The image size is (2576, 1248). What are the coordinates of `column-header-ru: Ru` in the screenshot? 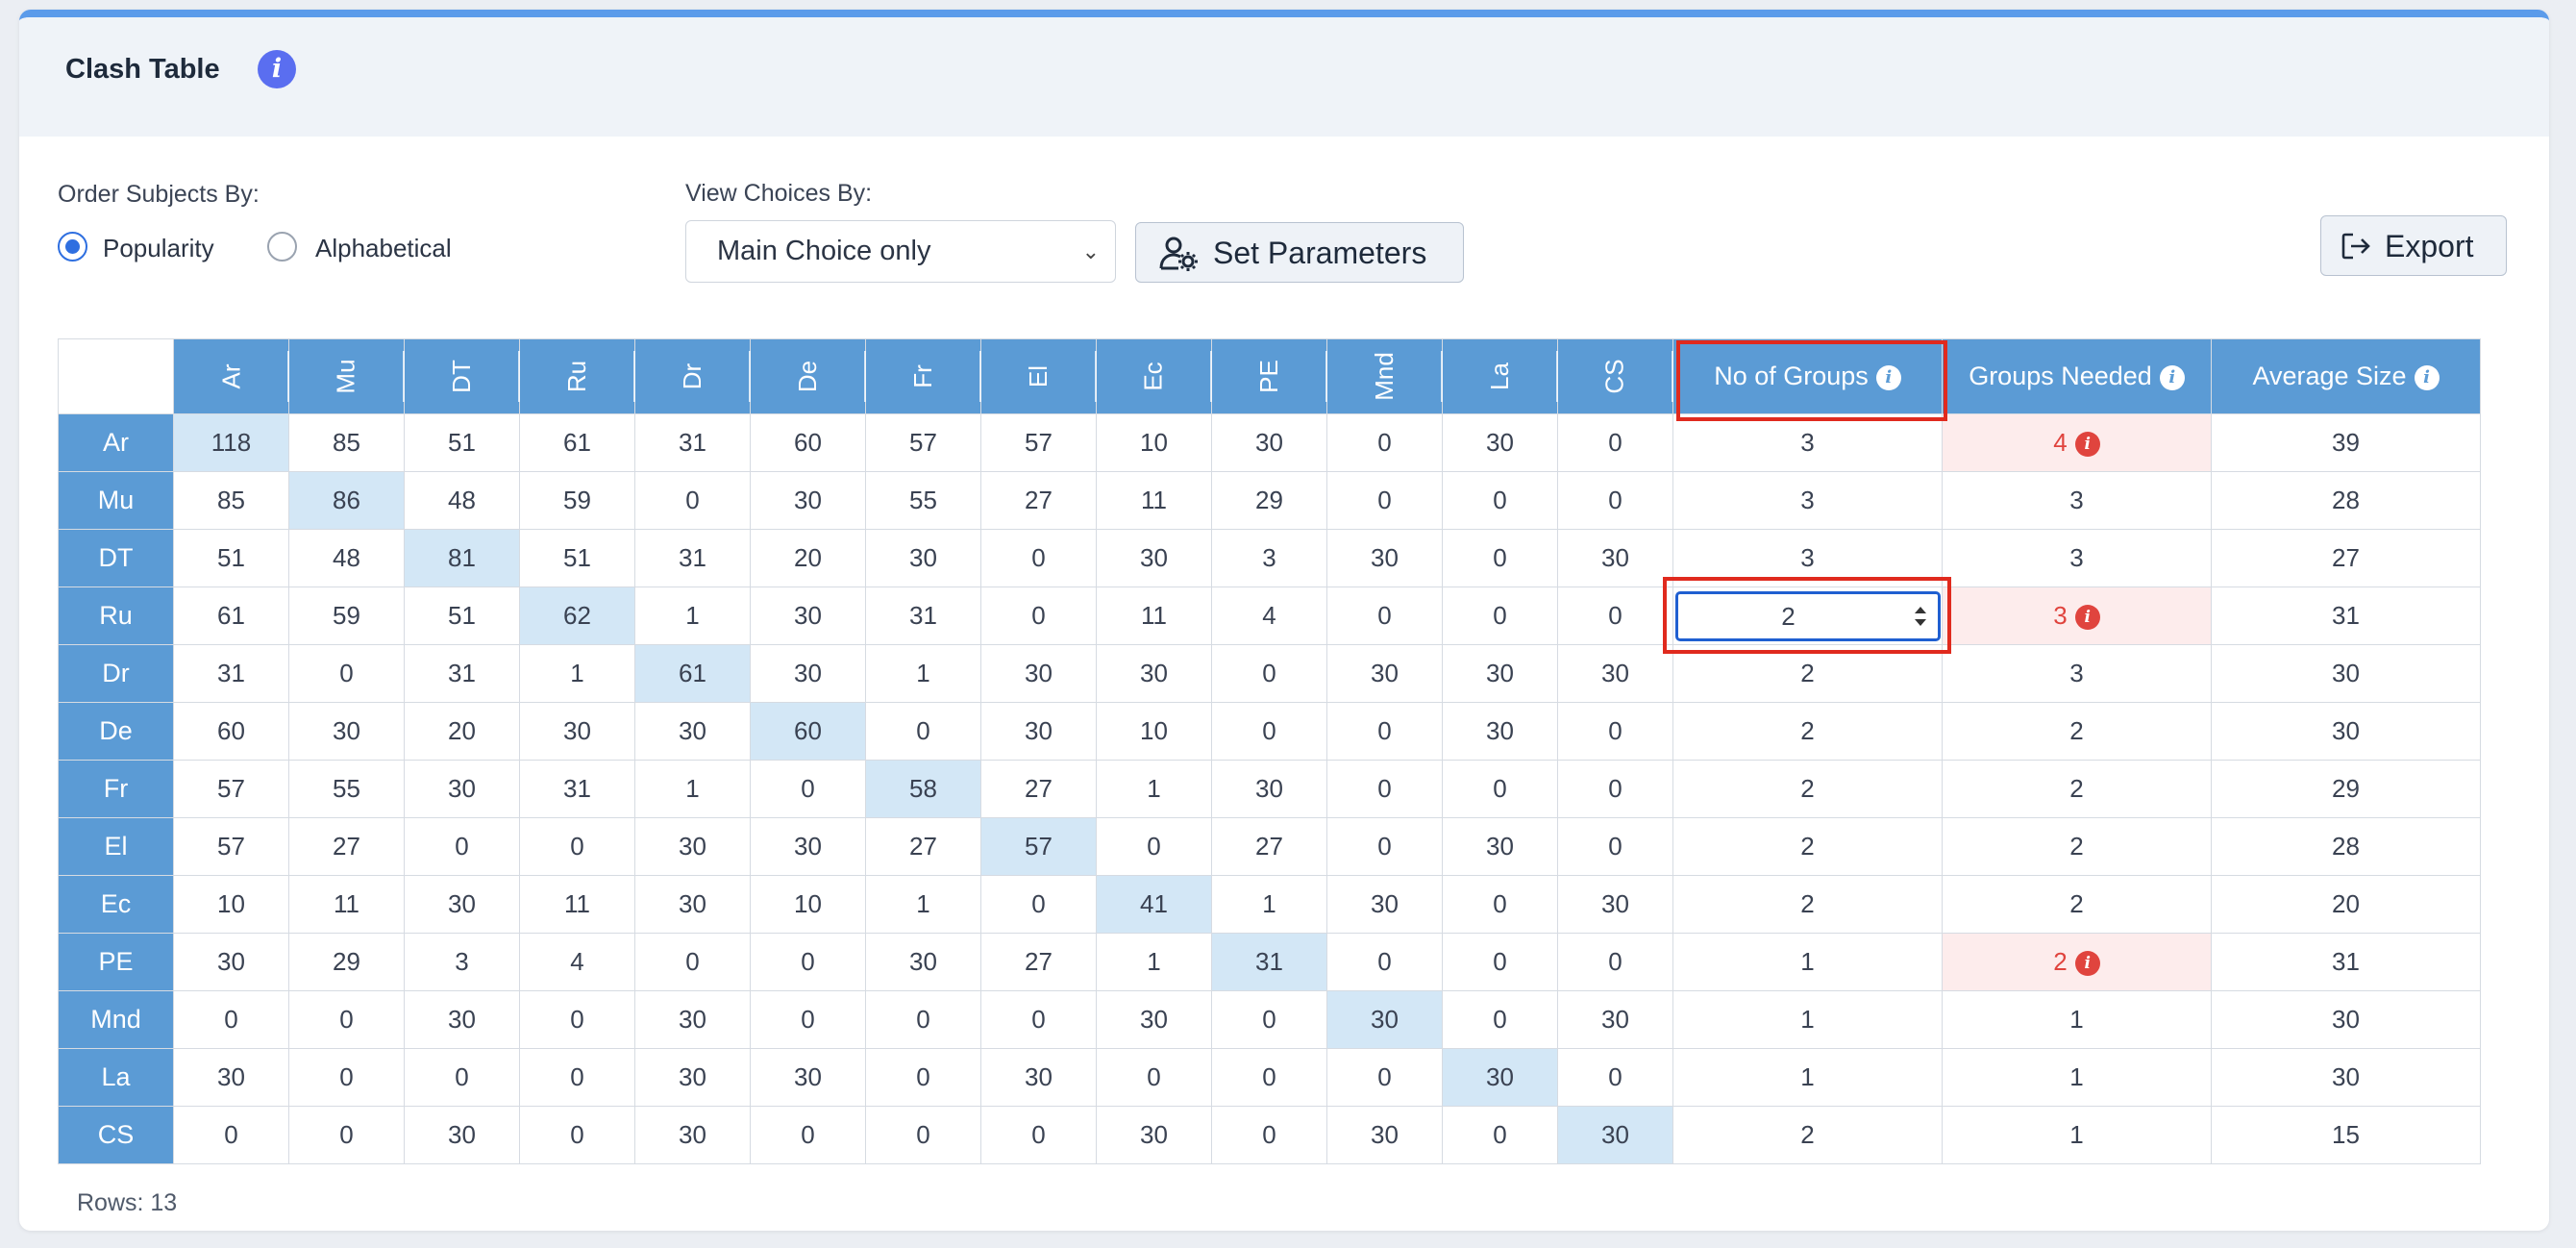 It's located at (577, 376).